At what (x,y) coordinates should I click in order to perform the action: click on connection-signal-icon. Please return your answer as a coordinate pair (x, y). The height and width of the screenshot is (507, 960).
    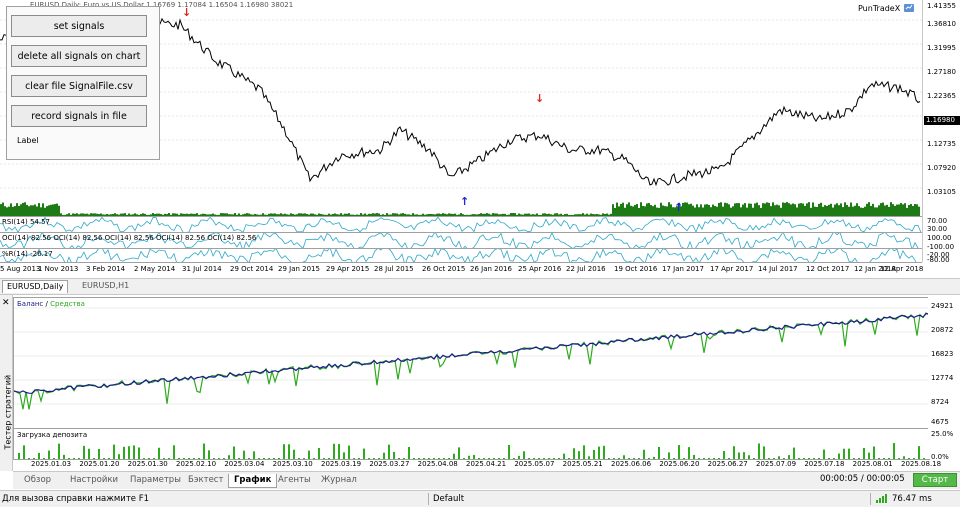
    Looking at the image, I should click on (881, 498).